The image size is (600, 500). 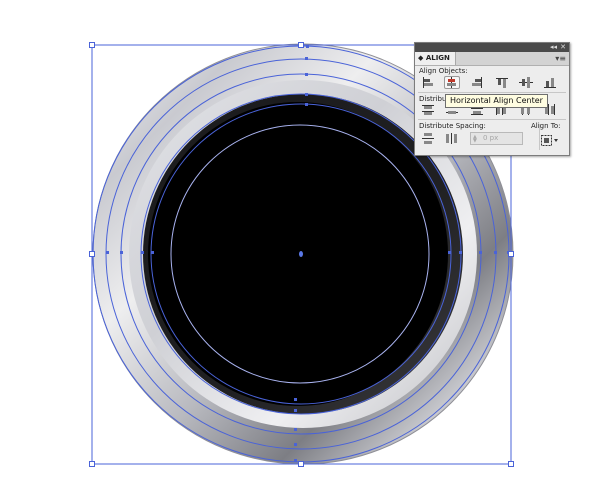 What do you see at coordinates (560, 58) in the screenshot?
I see `panel-menu-icon: ▾≡` at bounding box center [560, 58].